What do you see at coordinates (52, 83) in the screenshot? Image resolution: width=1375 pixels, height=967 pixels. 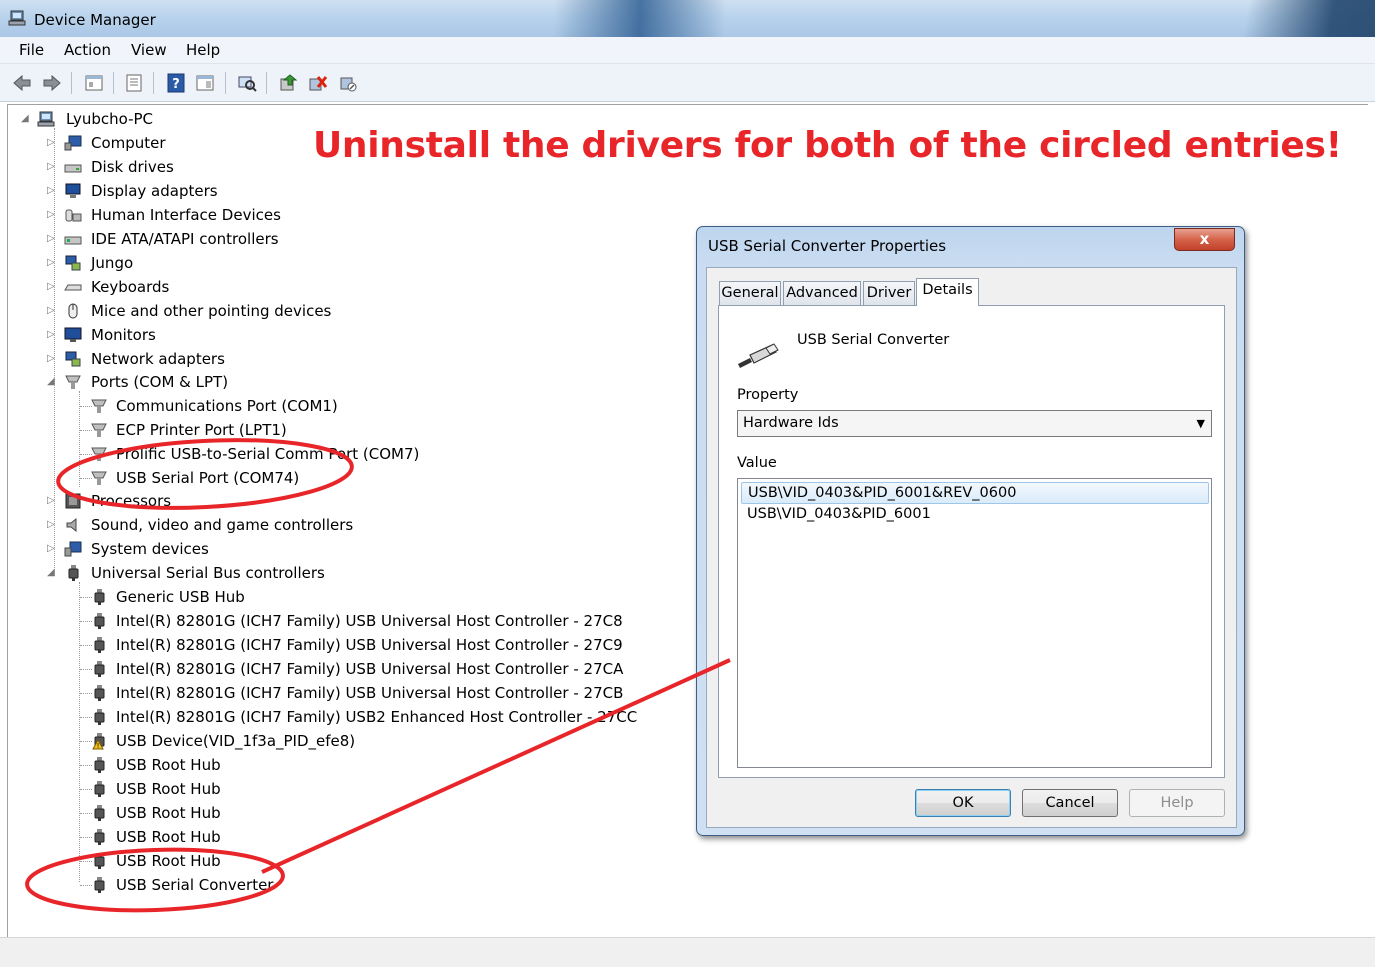 I see `forward-arrow-icon` at bounding box center [52, 83].